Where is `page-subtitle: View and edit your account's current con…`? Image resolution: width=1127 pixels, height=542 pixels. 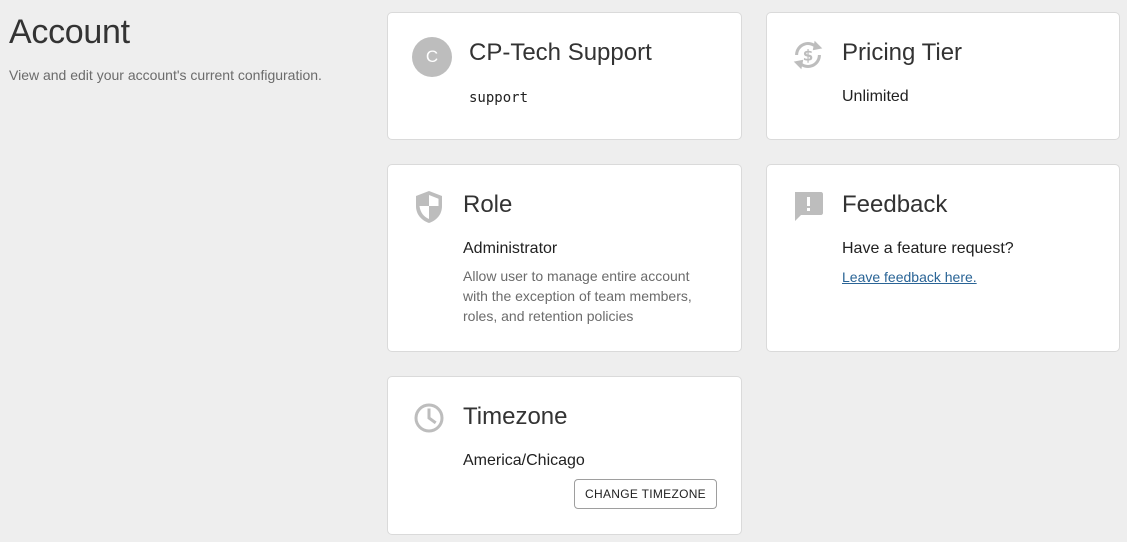
page-subtitle: View and edit your account's current con… is located at coordinates (165, 75).